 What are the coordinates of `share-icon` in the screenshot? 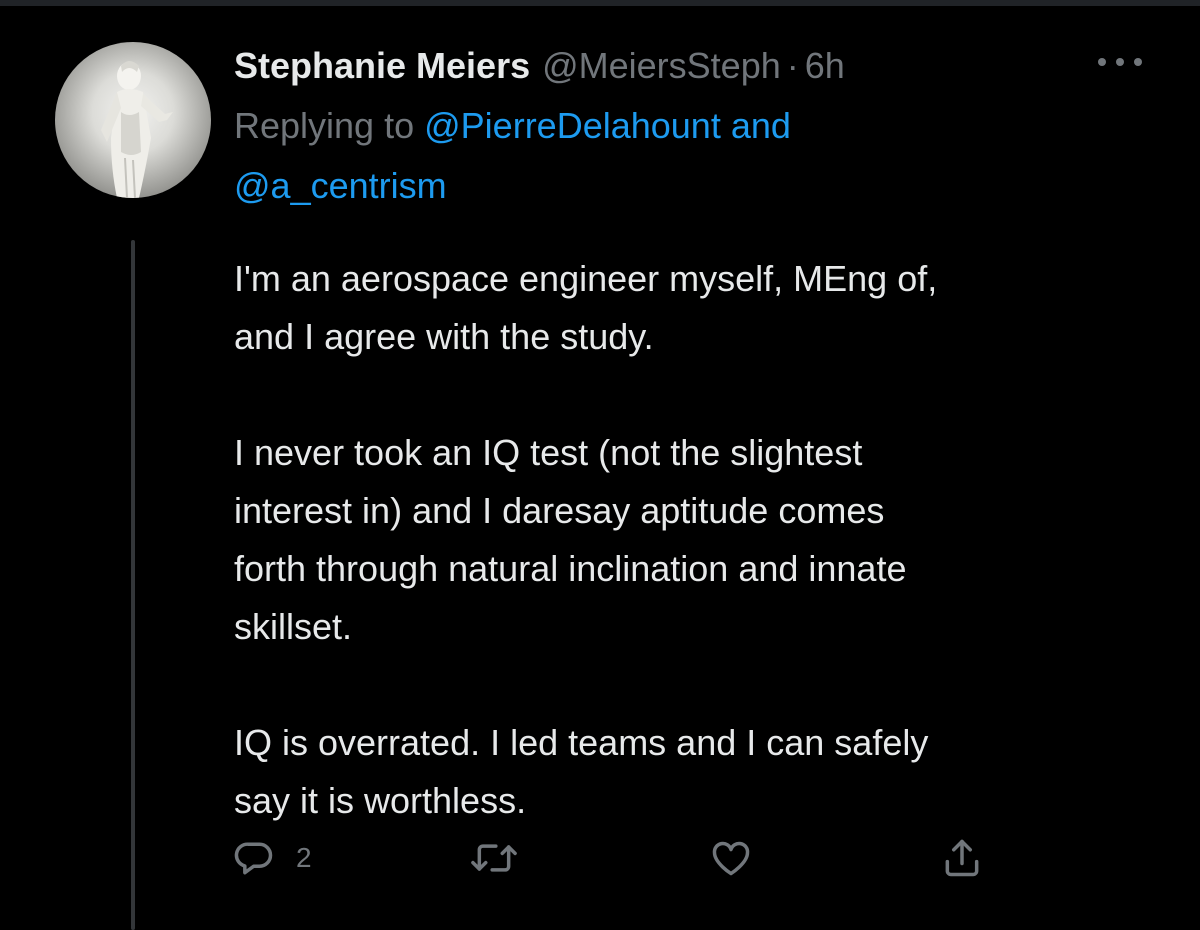 It's located at (962, 858).